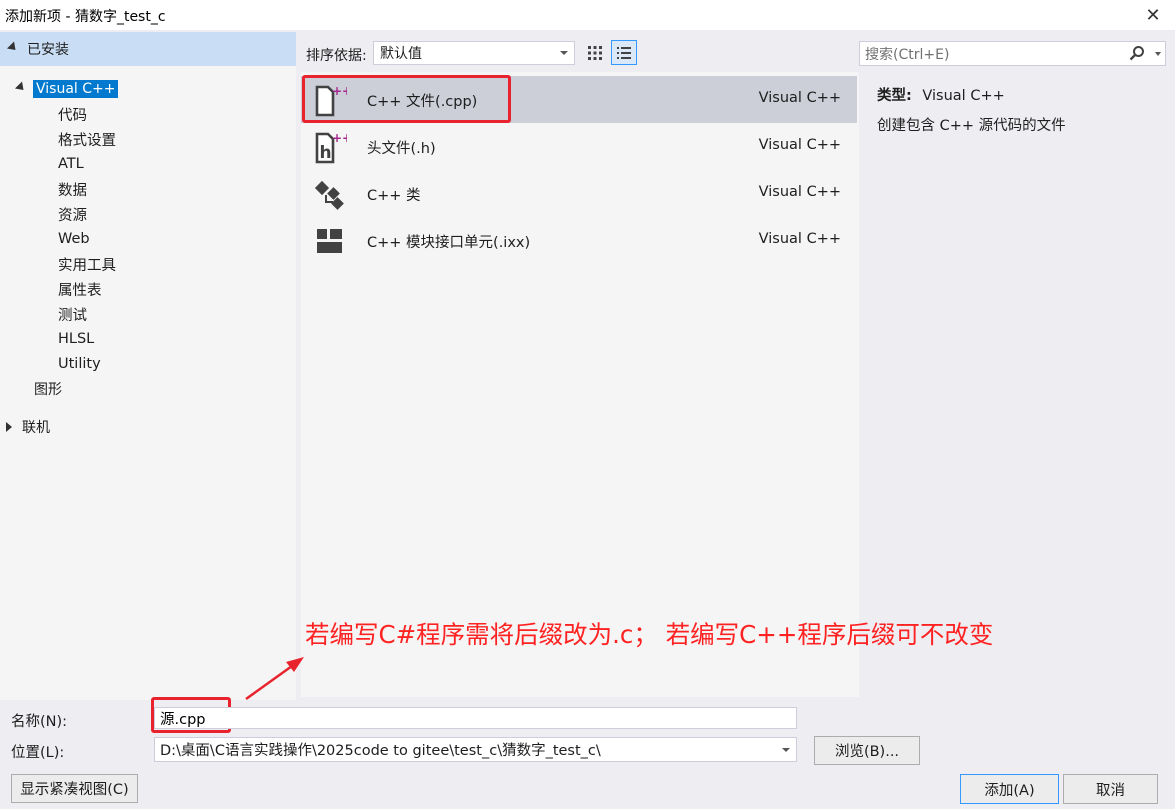  I want to click on tree-item-utilities: 实用工具, so click(87, 264).